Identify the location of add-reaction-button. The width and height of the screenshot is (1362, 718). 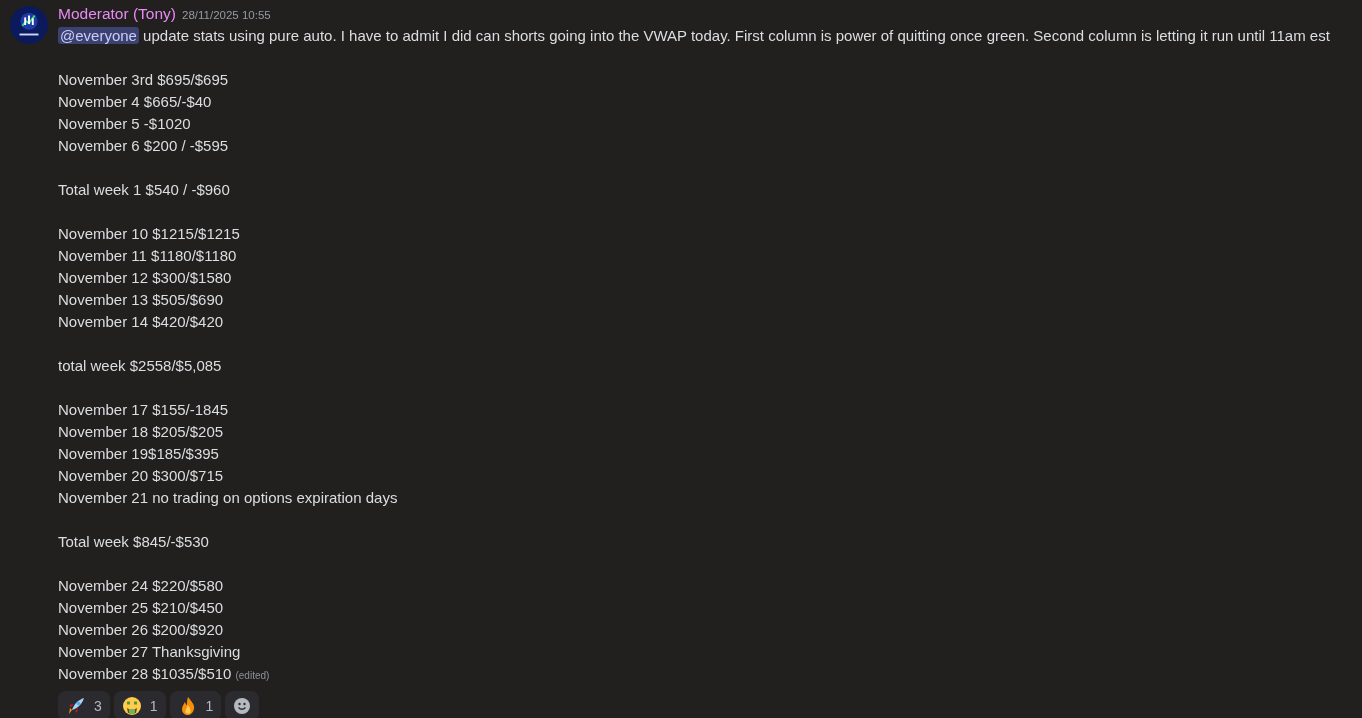
(242, 704).